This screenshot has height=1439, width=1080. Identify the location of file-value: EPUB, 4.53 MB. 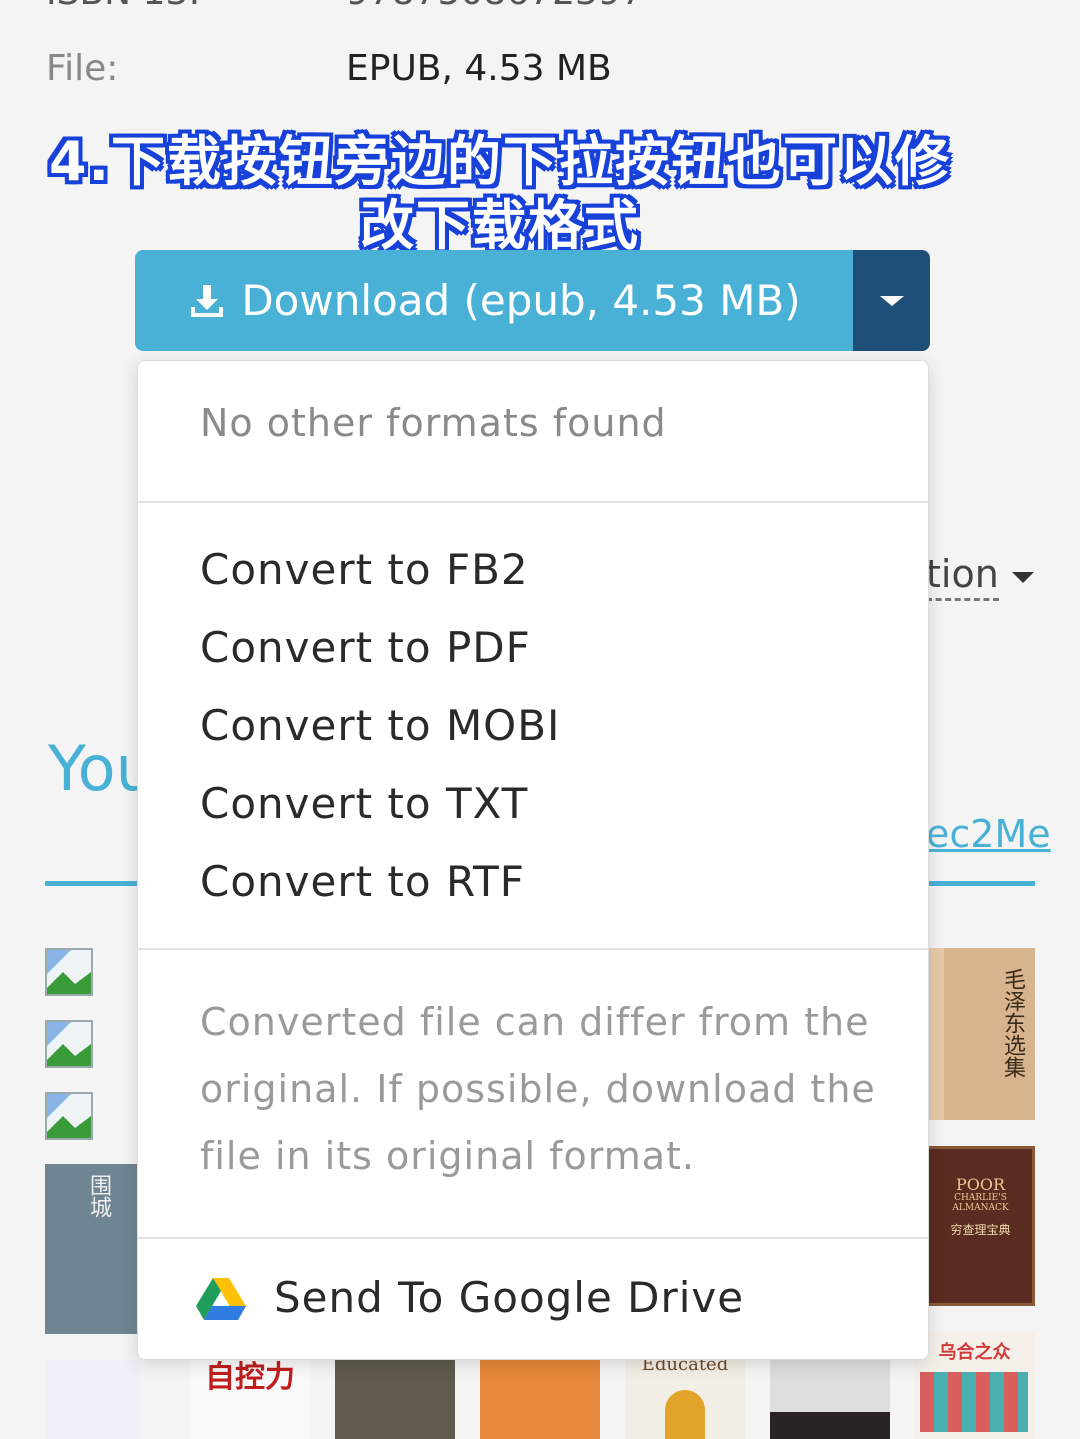
(479, 68).